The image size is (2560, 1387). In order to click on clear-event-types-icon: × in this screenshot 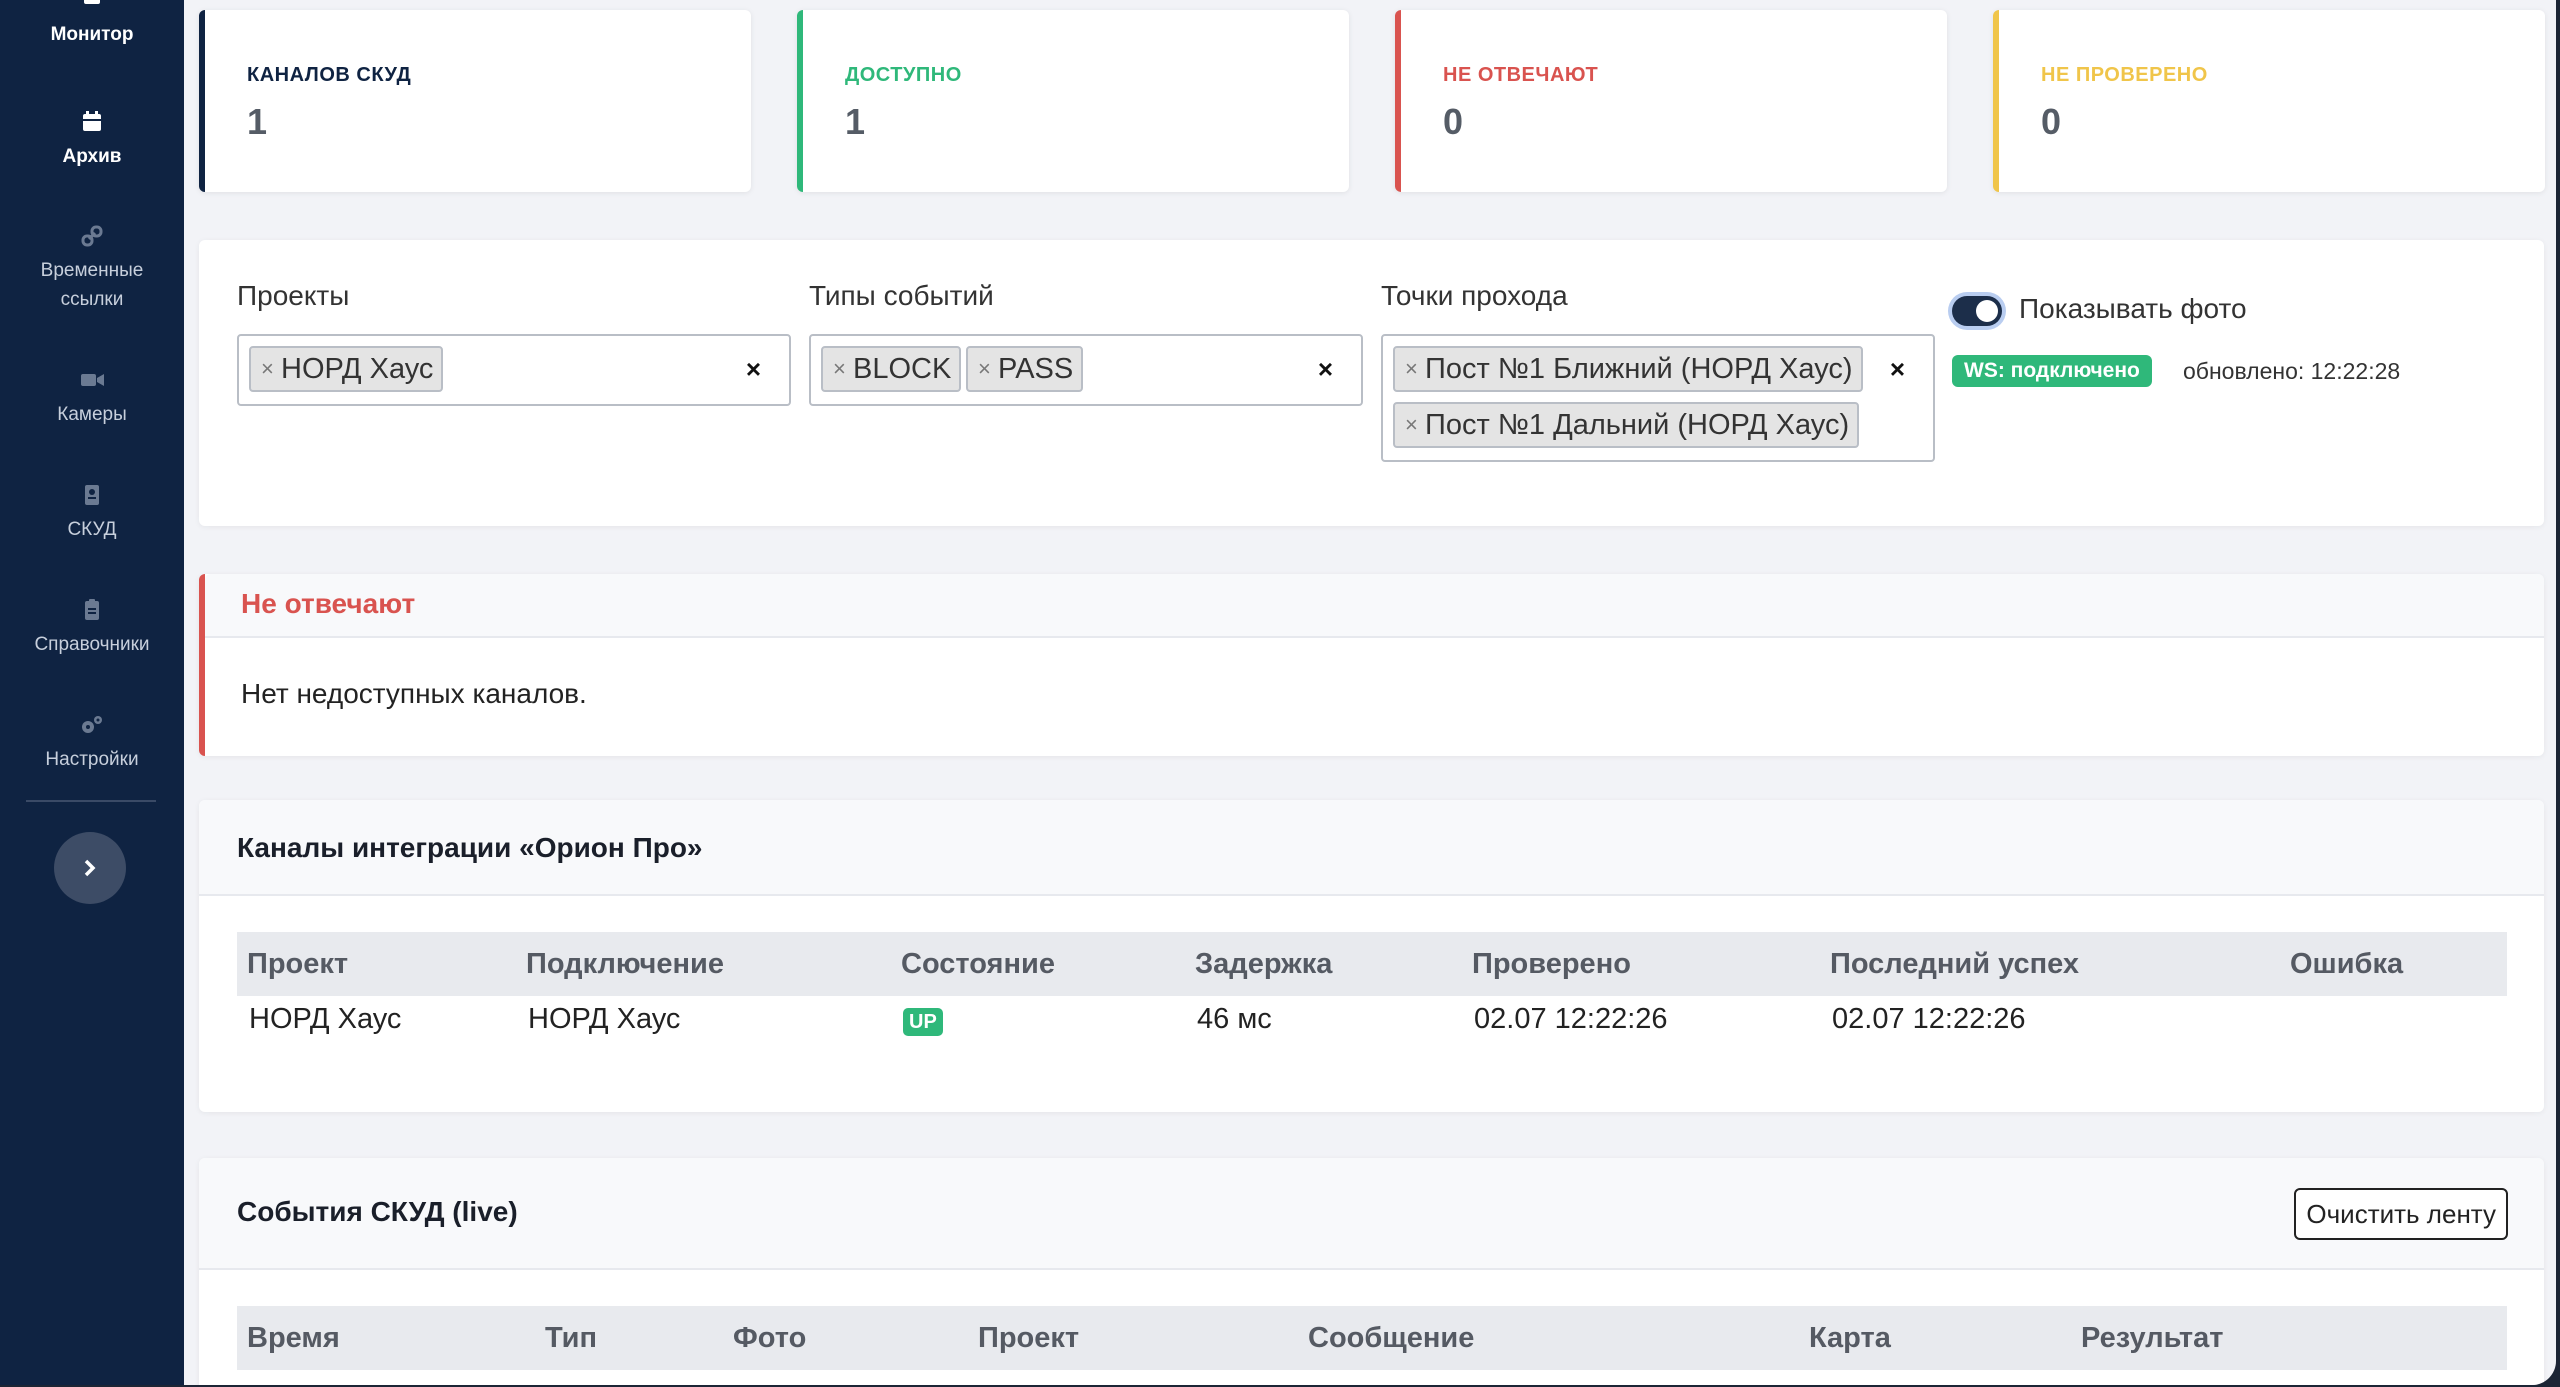, I will do `click(1325, 369)`.